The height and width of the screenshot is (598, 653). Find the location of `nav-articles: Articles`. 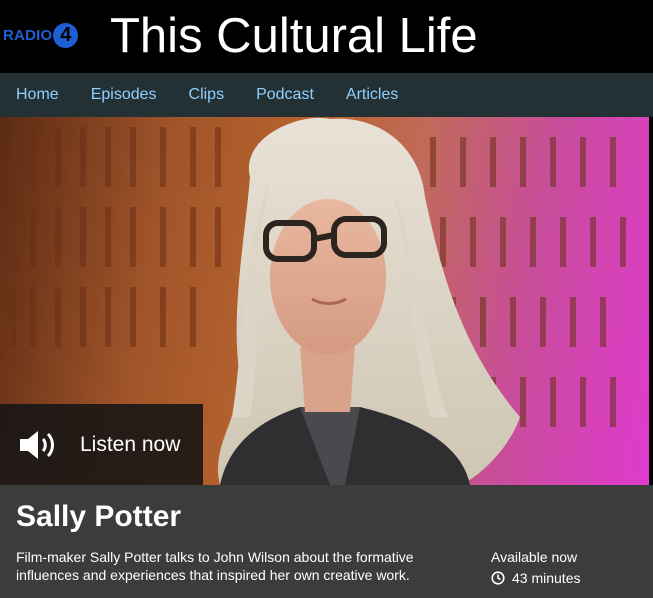

nav-articles: Articles is located at coordinates (372, 95).